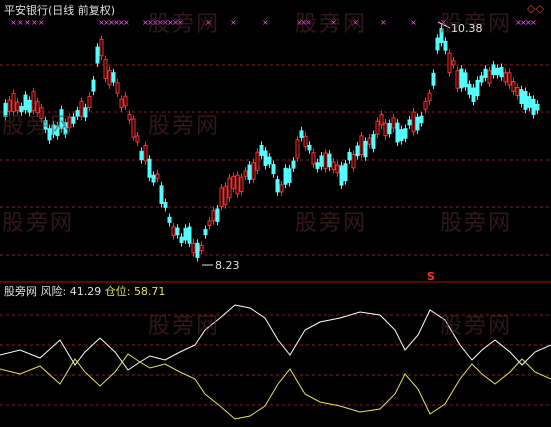 The width and height of the screenshot is (551, 427). Describe the element at coordinates (467, 28) in the screenshot. I see `high-price-label: 10.38` at that location.